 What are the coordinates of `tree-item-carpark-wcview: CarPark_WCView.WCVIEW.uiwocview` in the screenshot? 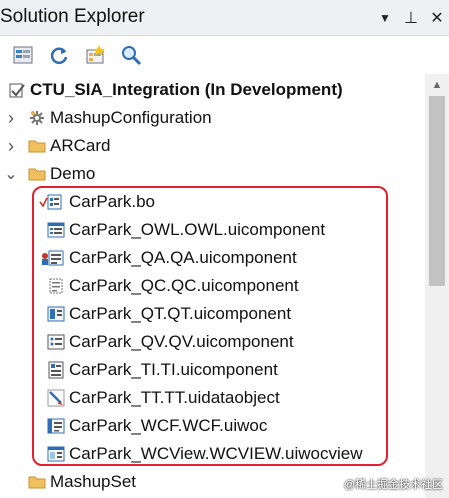 It's located at (212, 454).